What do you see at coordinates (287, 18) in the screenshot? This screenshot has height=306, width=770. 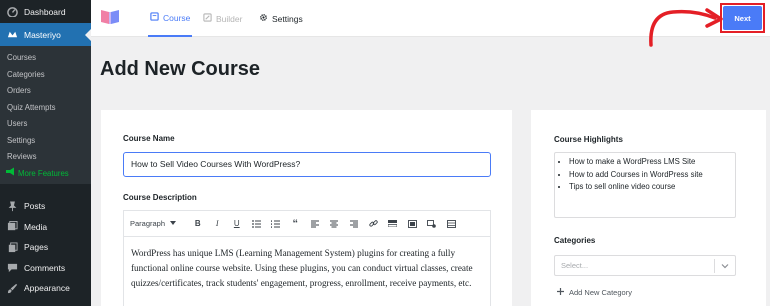 I see `tab-label: Settings` at bounding box center [287, 18].